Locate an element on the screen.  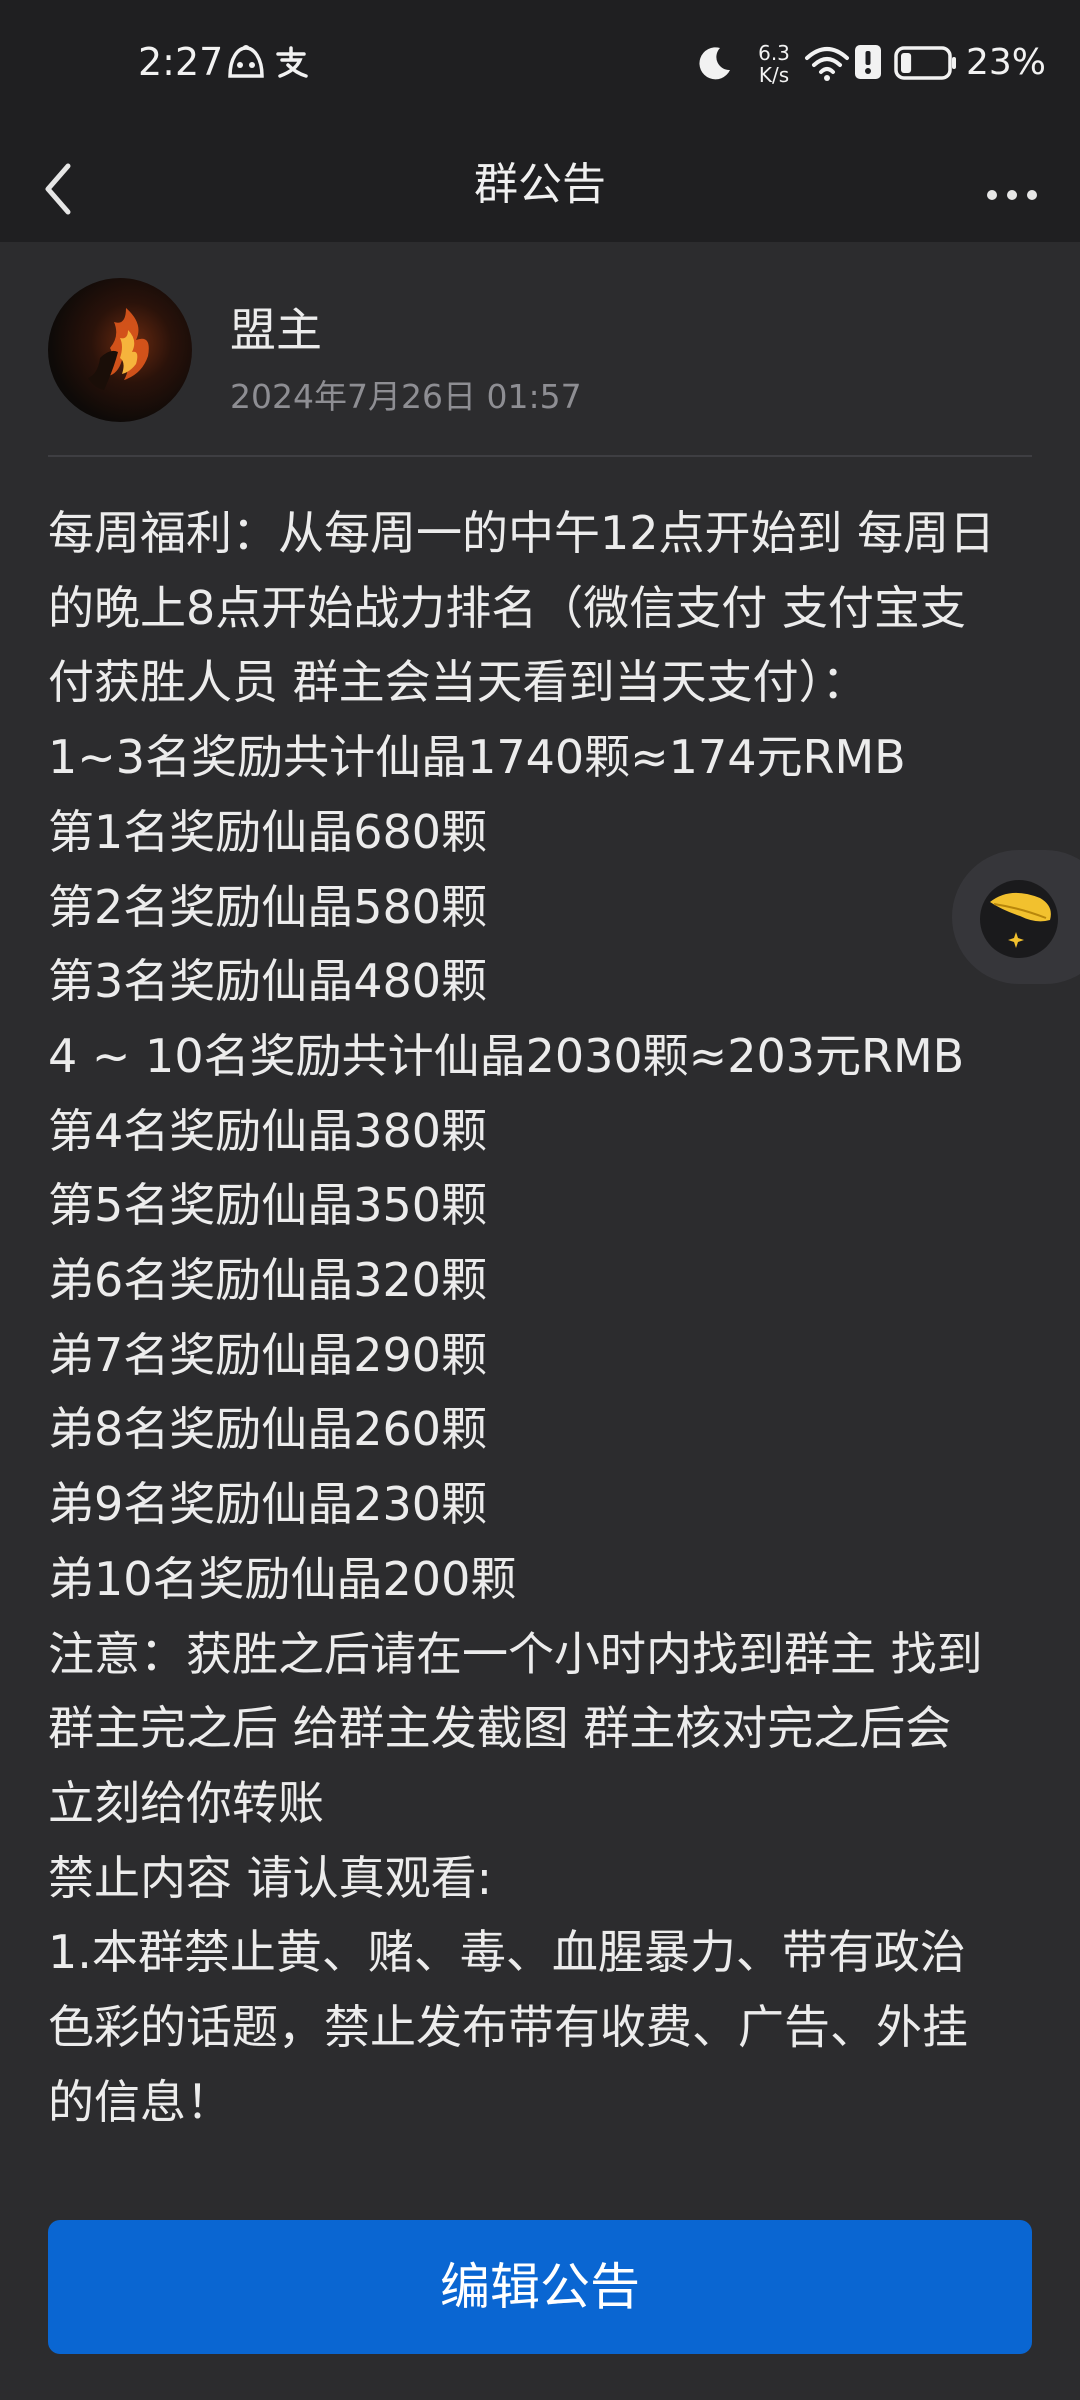
more-button is located at coordinates (1015, 185).